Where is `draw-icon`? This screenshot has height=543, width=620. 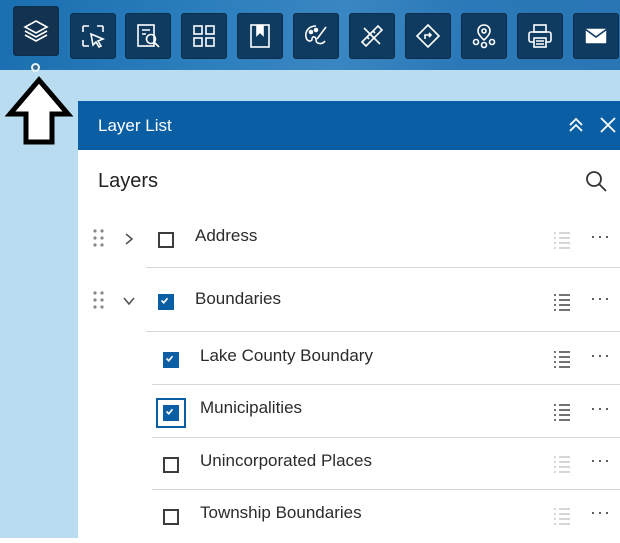 draw-icon is located at coordinates (316, 35).